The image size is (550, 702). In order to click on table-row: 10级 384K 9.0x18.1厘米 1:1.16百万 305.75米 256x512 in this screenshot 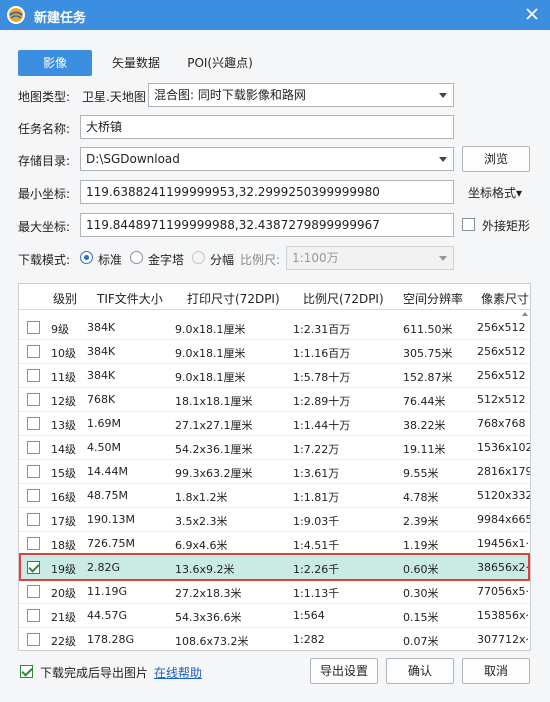, I will do `click(274, 352)`.